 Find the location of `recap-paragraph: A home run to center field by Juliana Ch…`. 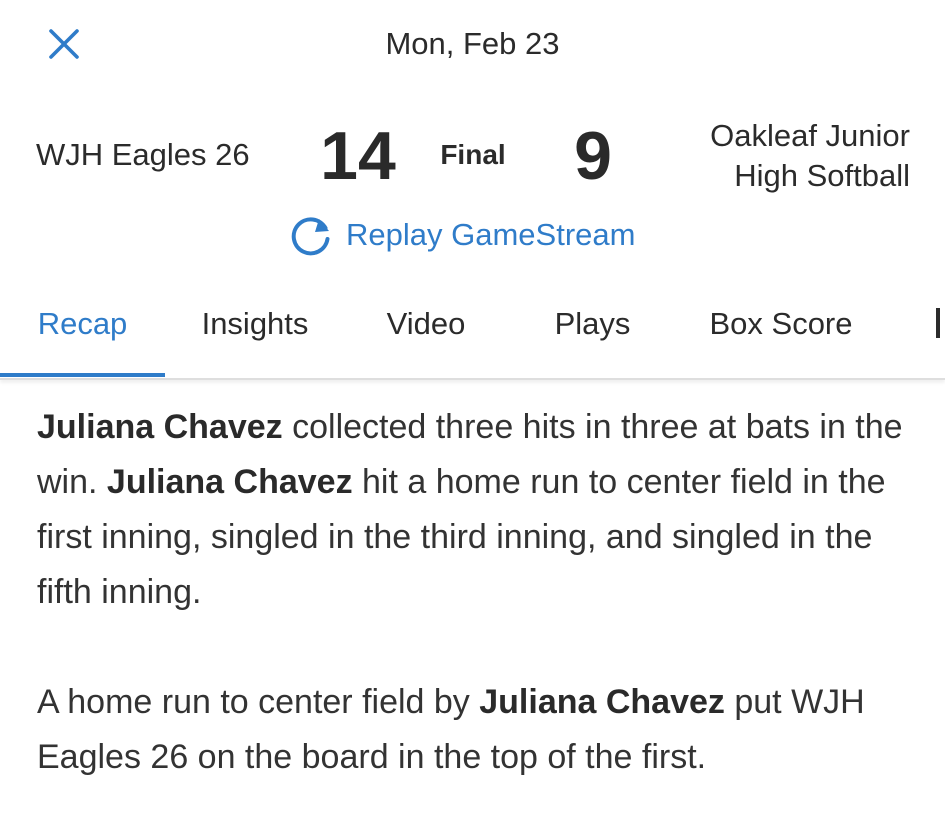

recap-paragraph: A home run to center field by Juliana Ch… is located at coordinates (477, 730).